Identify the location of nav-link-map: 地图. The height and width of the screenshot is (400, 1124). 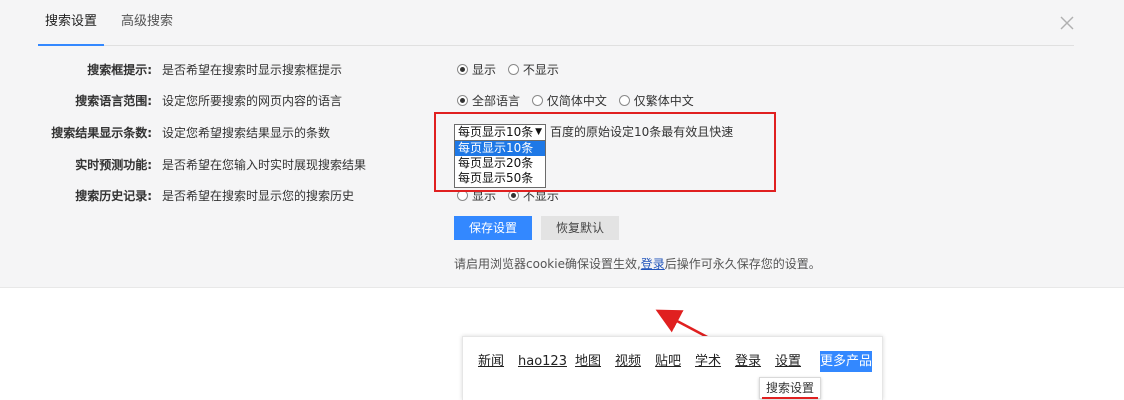
(588, 362).